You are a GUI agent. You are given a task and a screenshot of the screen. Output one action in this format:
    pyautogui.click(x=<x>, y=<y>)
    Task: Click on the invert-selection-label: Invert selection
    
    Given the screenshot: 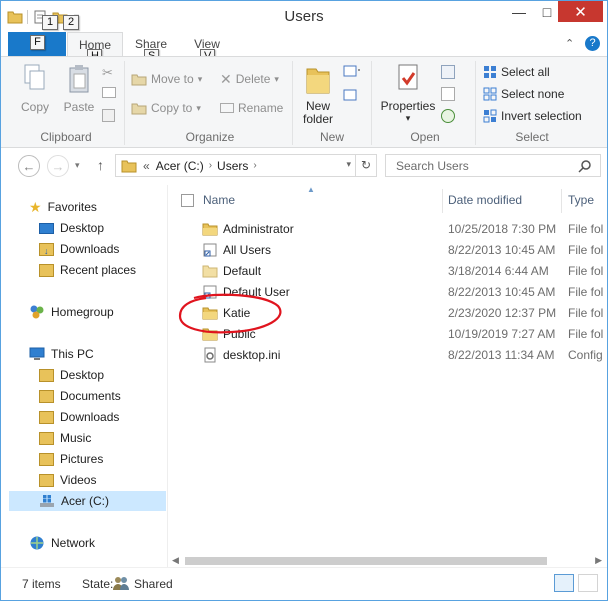 What is the action you would take?
    pyautogui.click(x=541, y=116)
    